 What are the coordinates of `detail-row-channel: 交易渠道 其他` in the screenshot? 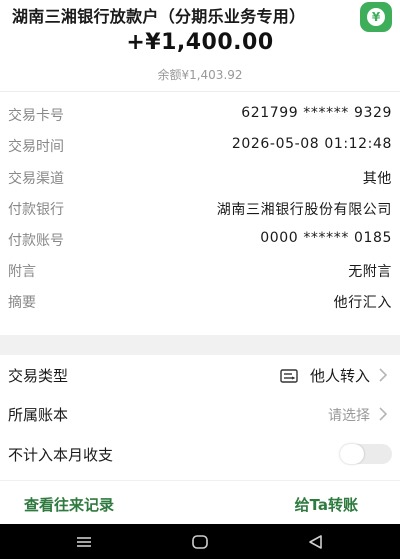 It's located at (200, 177).